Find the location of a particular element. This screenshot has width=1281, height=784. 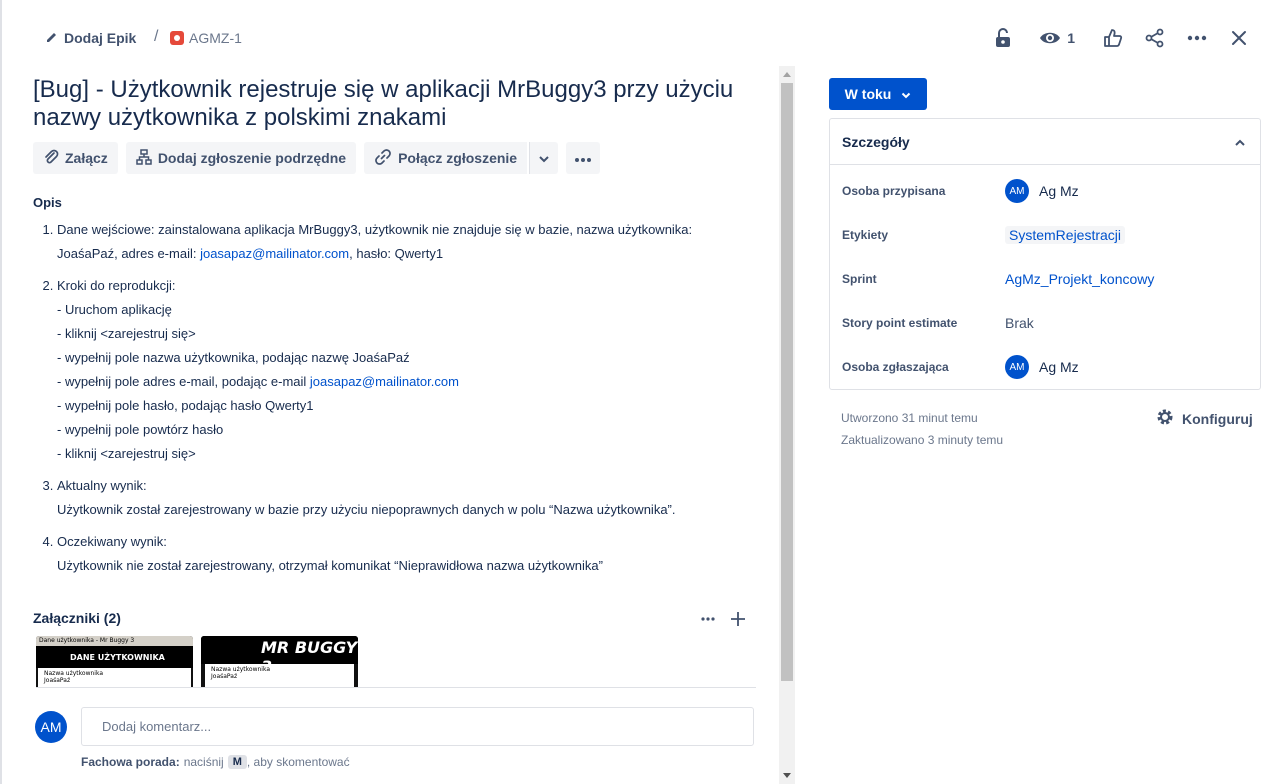

add-attachment-button is located at coordinates (738, 619).